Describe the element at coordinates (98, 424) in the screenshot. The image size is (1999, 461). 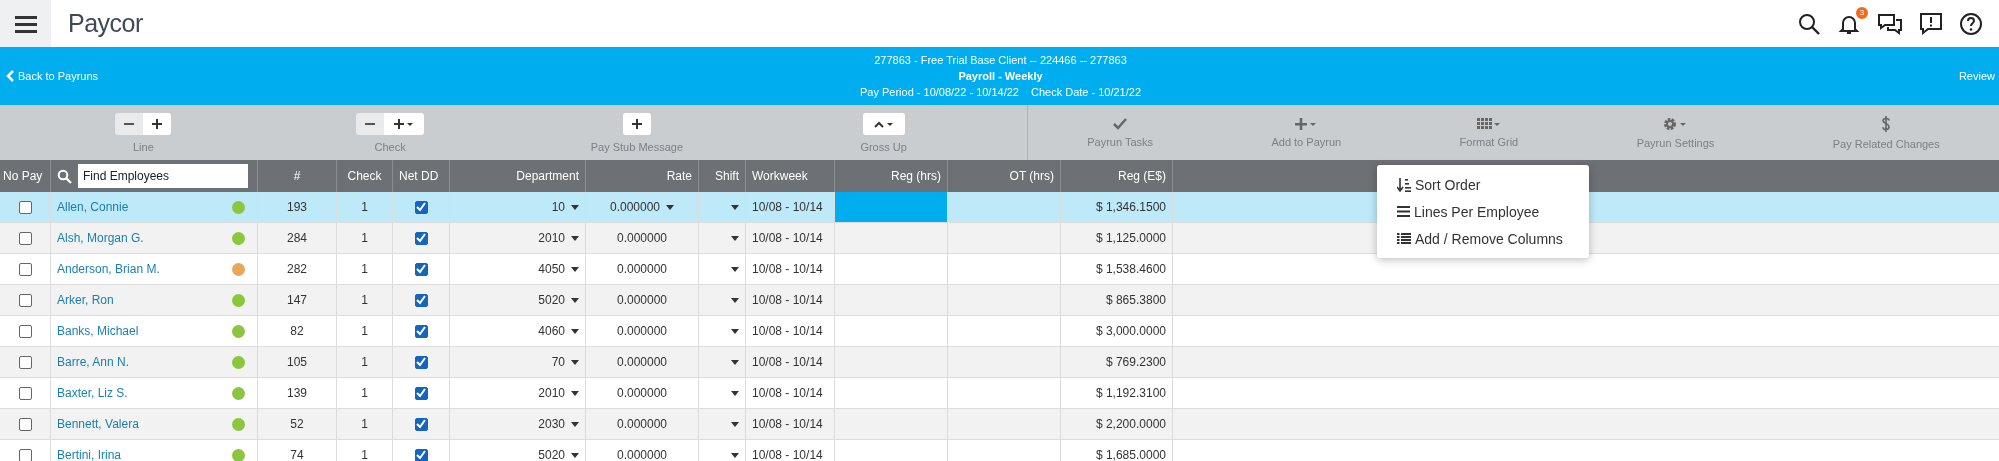
I see `employee-link: Bennett, Valera` at that location.